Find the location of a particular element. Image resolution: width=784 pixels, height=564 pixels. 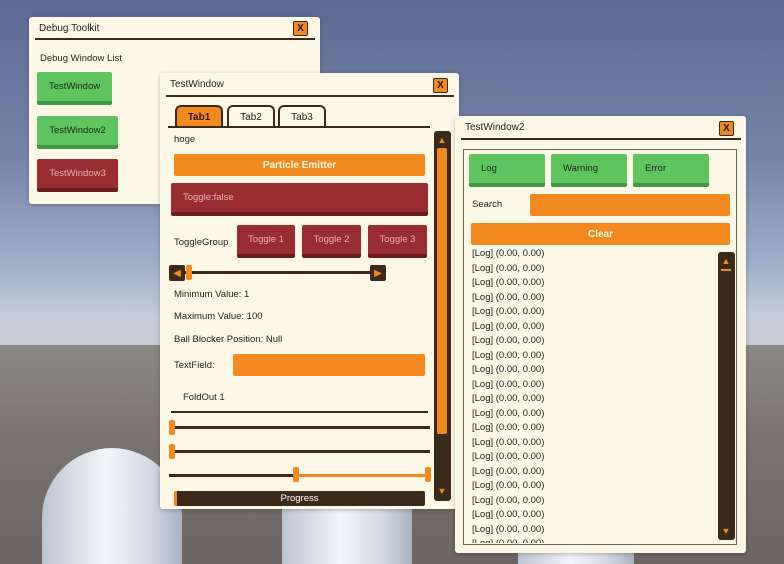

slider-1-track is located at coordinates (299, 427).